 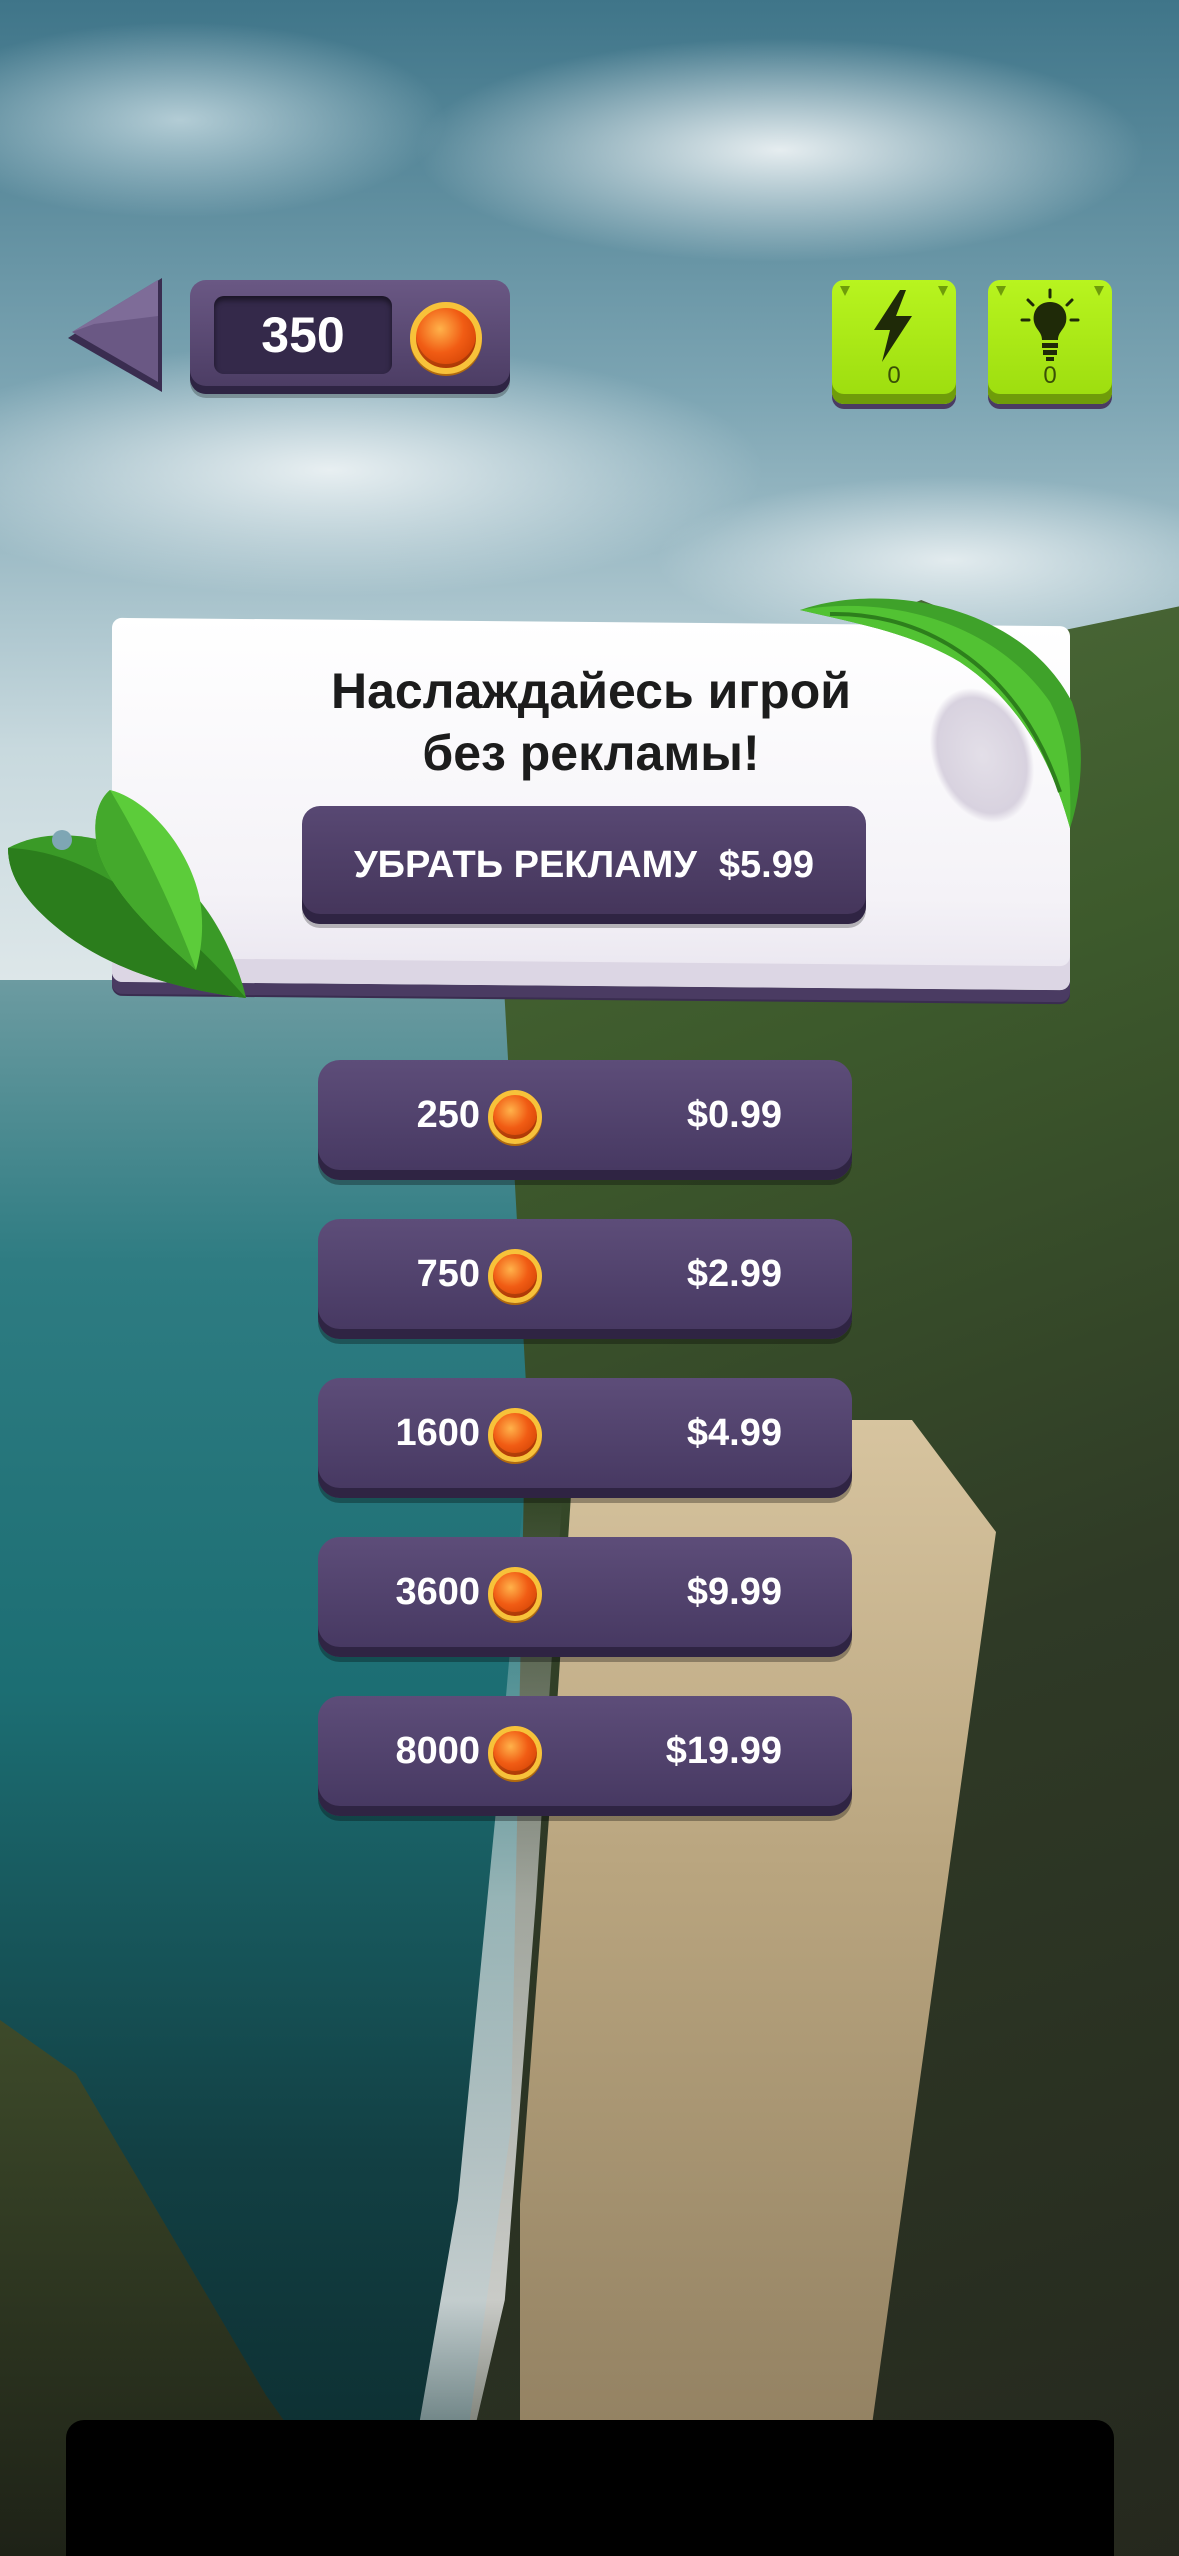 I want to click on energy-powerup-button: 0, so click(x=894, y=342).